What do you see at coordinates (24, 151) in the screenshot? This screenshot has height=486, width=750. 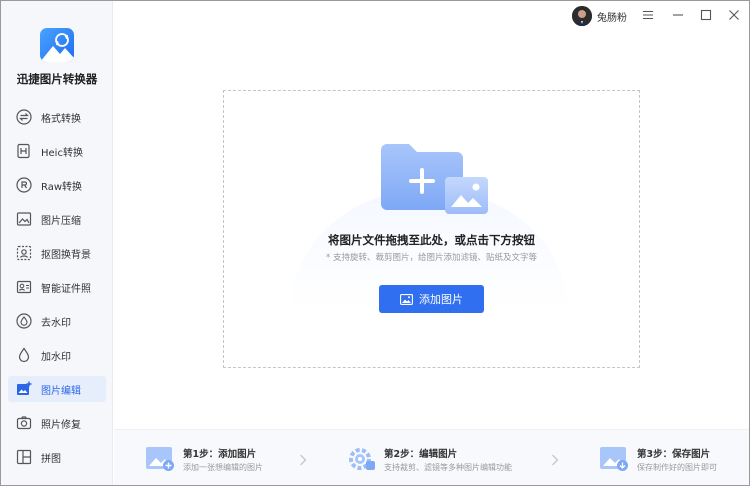 I see `heic-icon` at bounding box center [24, 151].